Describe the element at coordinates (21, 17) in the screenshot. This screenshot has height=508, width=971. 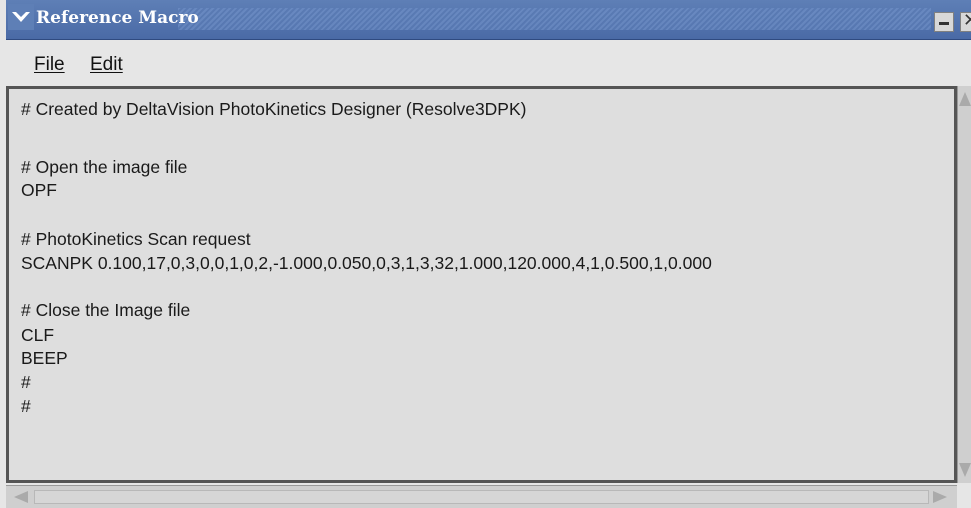
I see `chevron-down-icon` at that location.